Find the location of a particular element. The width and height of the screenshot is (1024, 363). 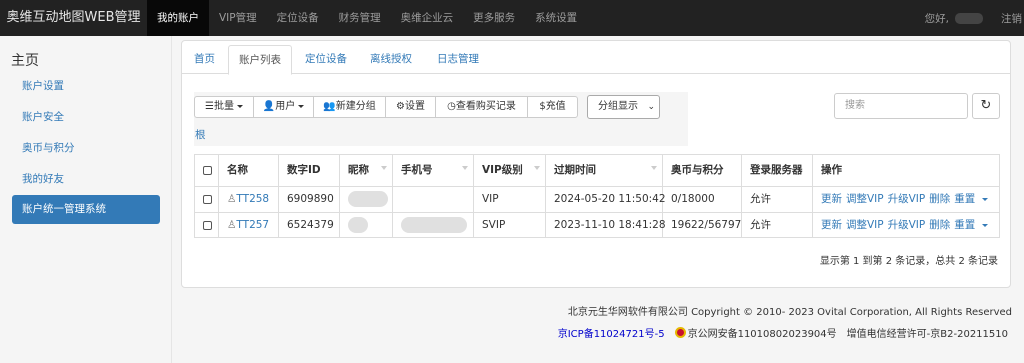

cell-expire-time: 2023-11-10 18:41:28 is located at coordinates (606, 225).